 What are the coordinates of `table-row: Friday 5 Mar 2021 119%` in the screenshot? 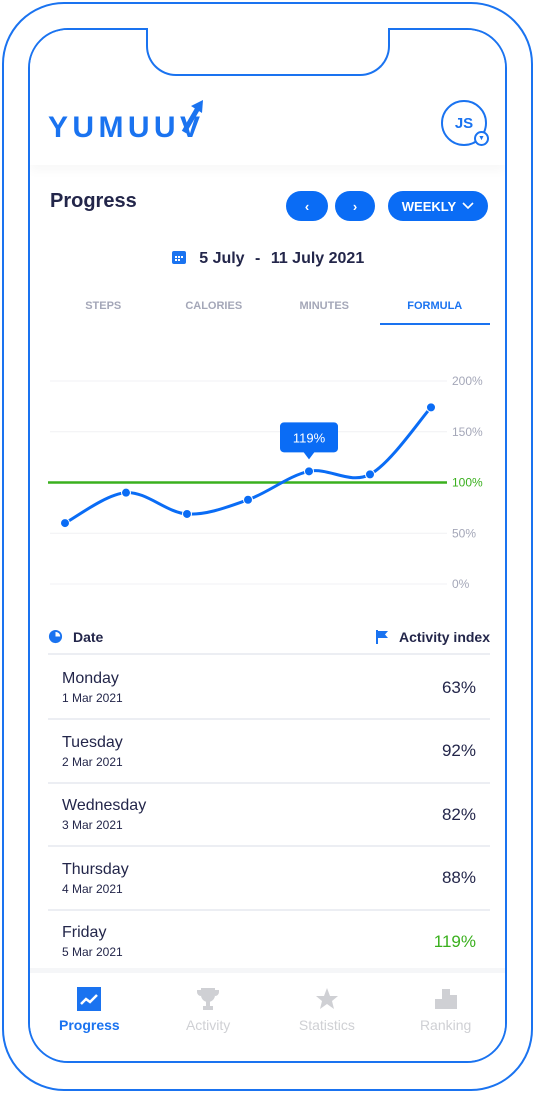 It's located at (269, 942).